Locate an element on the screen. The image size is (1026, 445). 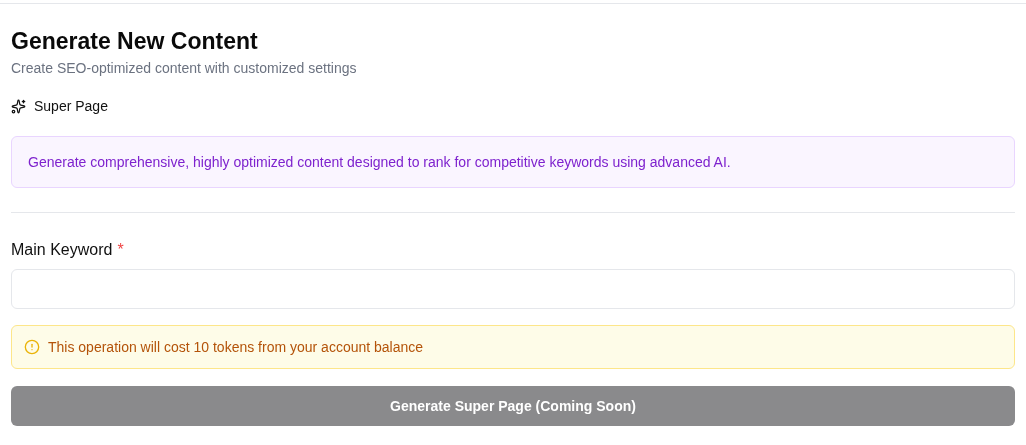
field-label: Main Keyword is located at coordinates (62, 250).